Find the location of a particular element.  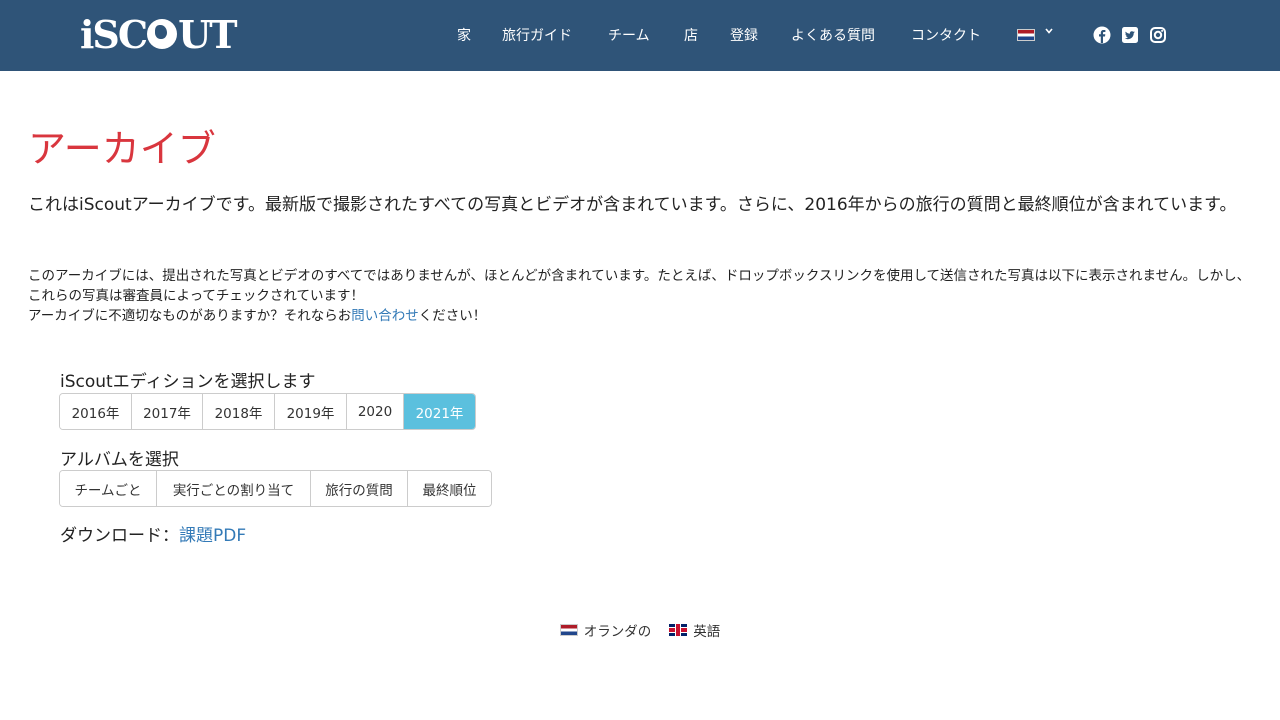

album-button-assignment-per-run: 実行ごとの割り当て is located at coordinates (234, 488).